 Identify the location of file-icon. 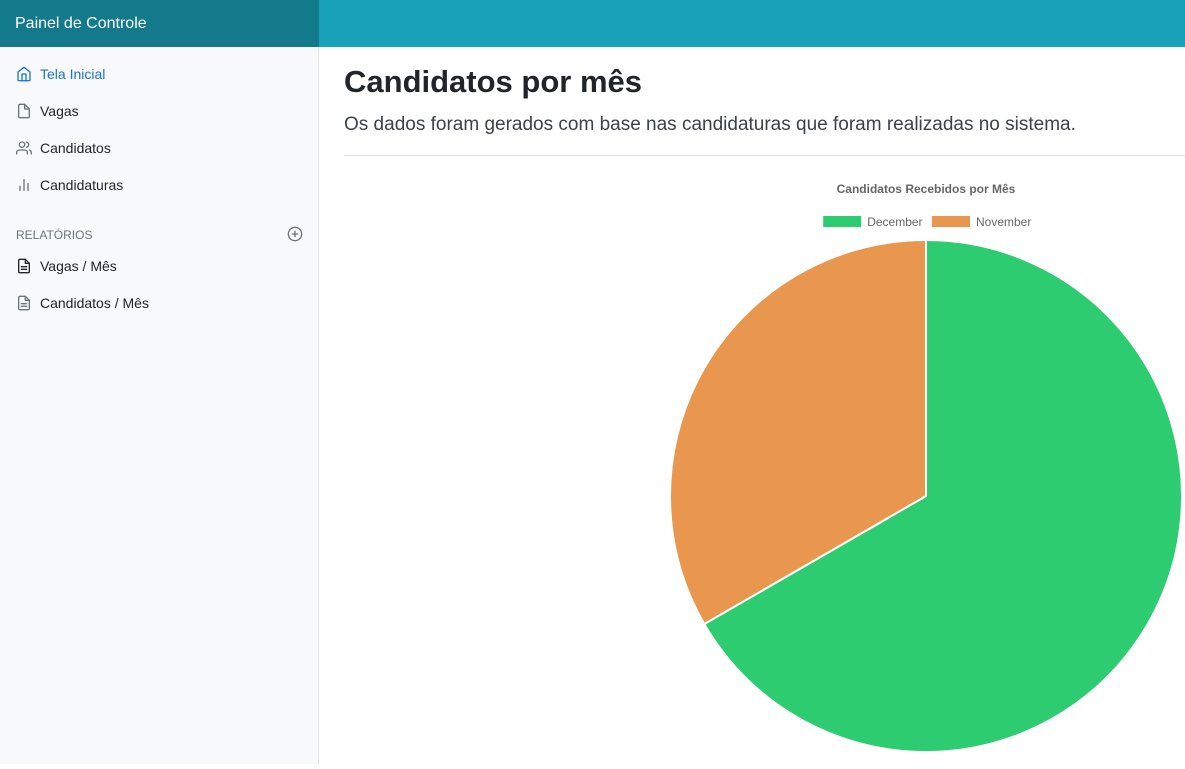
(24, 111).